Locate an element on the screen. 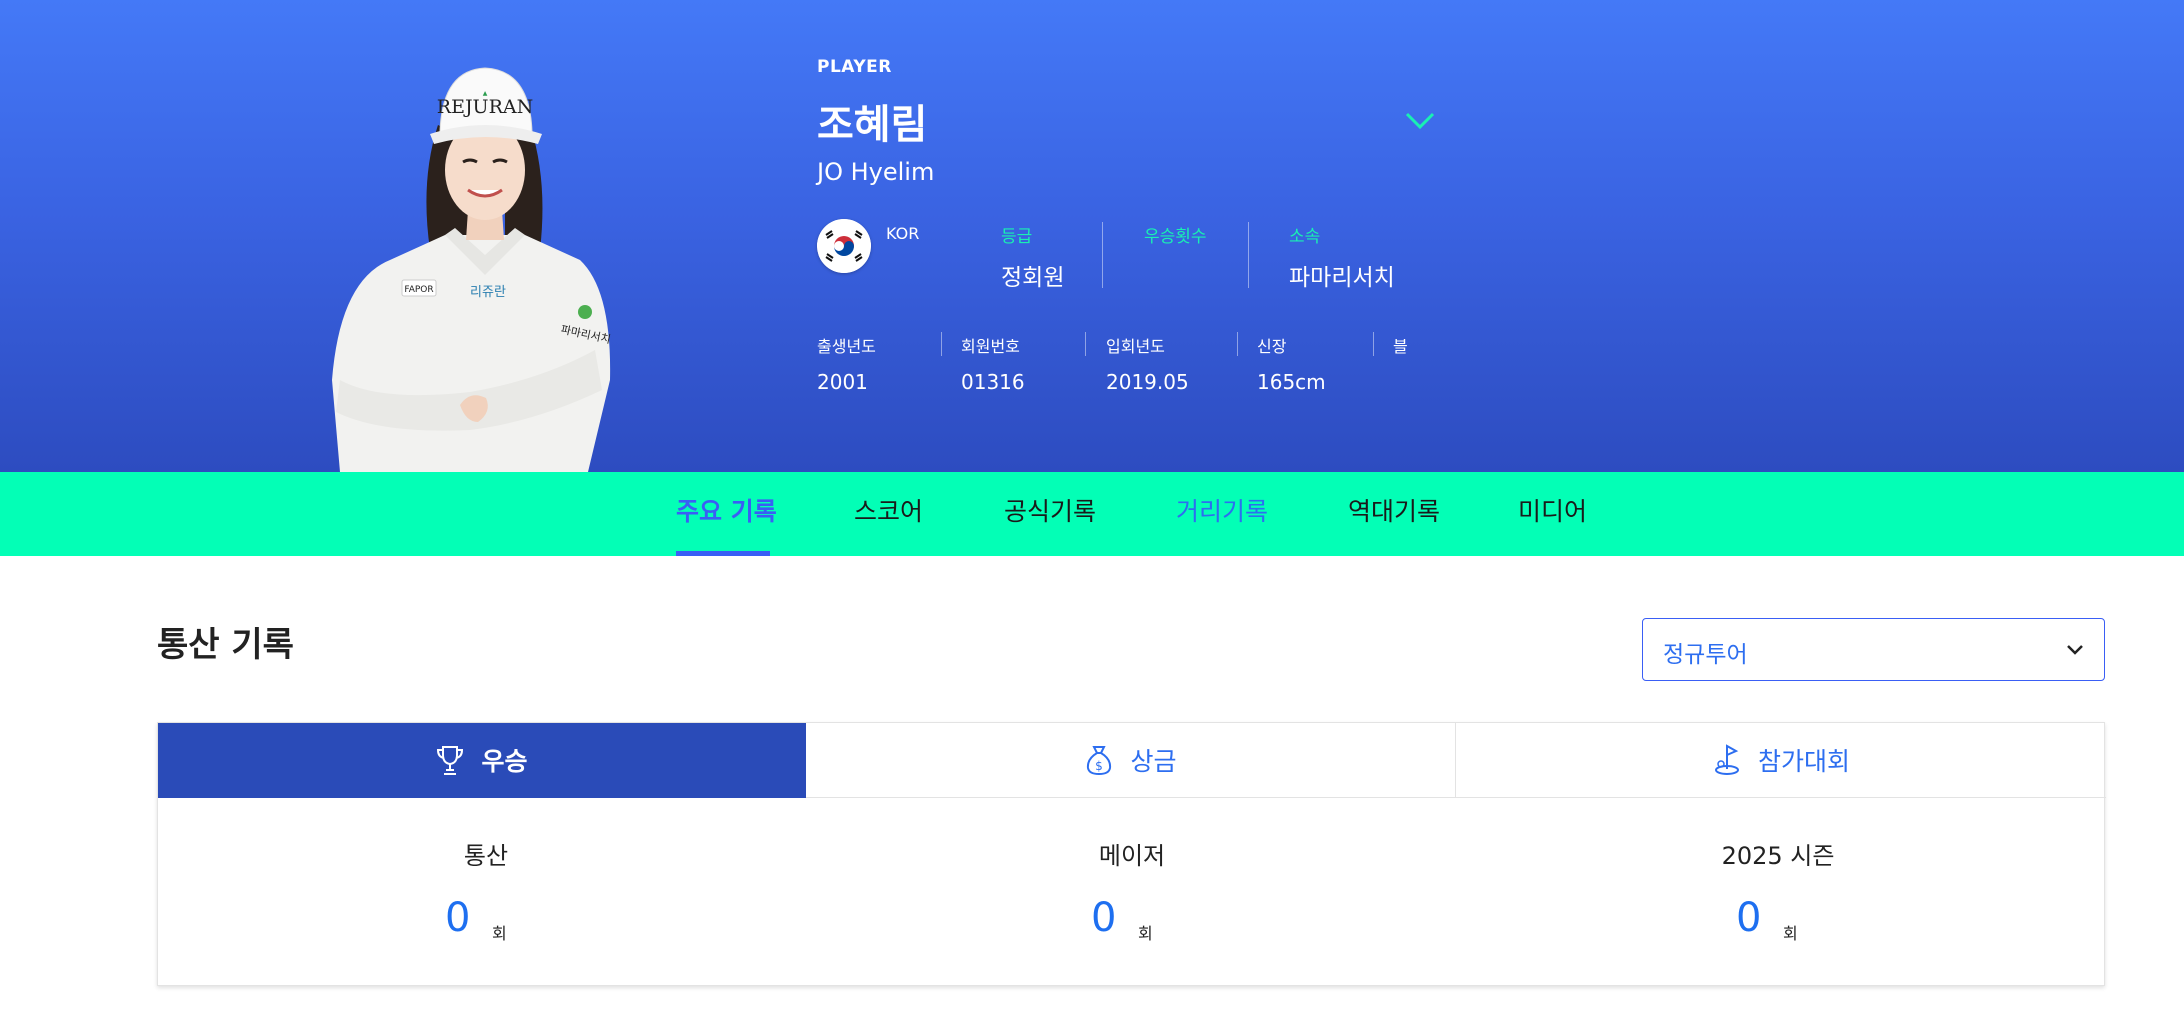  tab-official-records: 공식기록 is located at coordinates (1050, 510).